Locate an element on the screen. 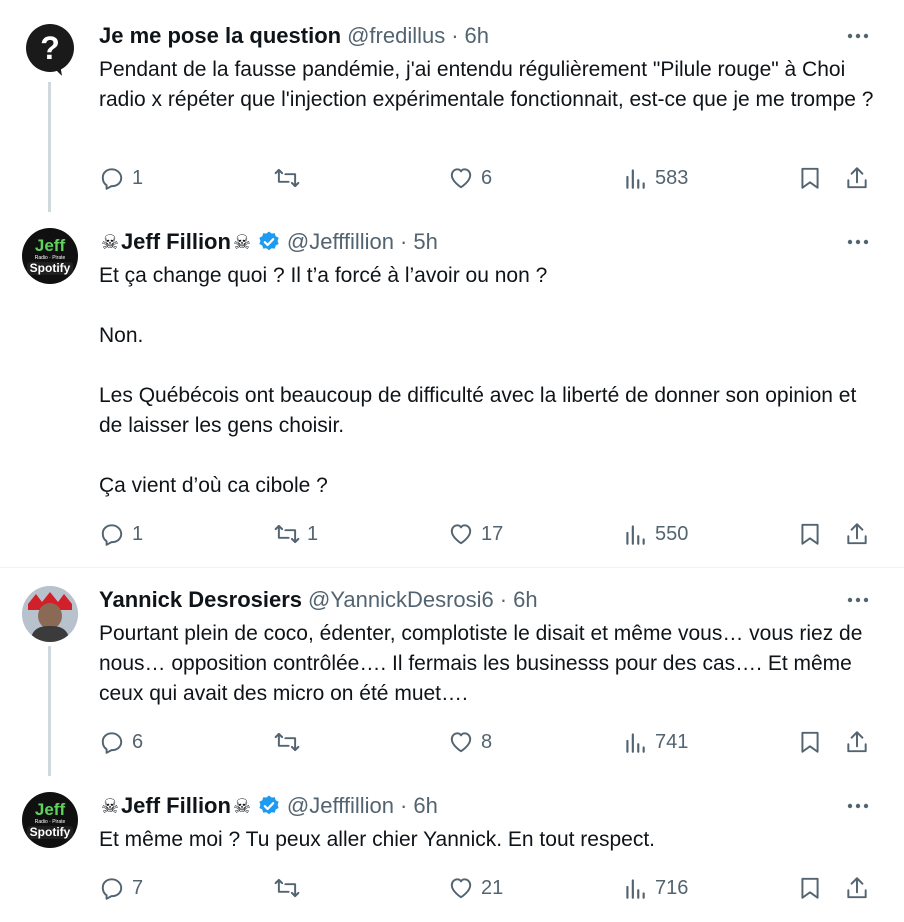 The width and height of the screenshot is (904, 922). display-name: Yannick Desrosiers is located at coordinates (200, 600).